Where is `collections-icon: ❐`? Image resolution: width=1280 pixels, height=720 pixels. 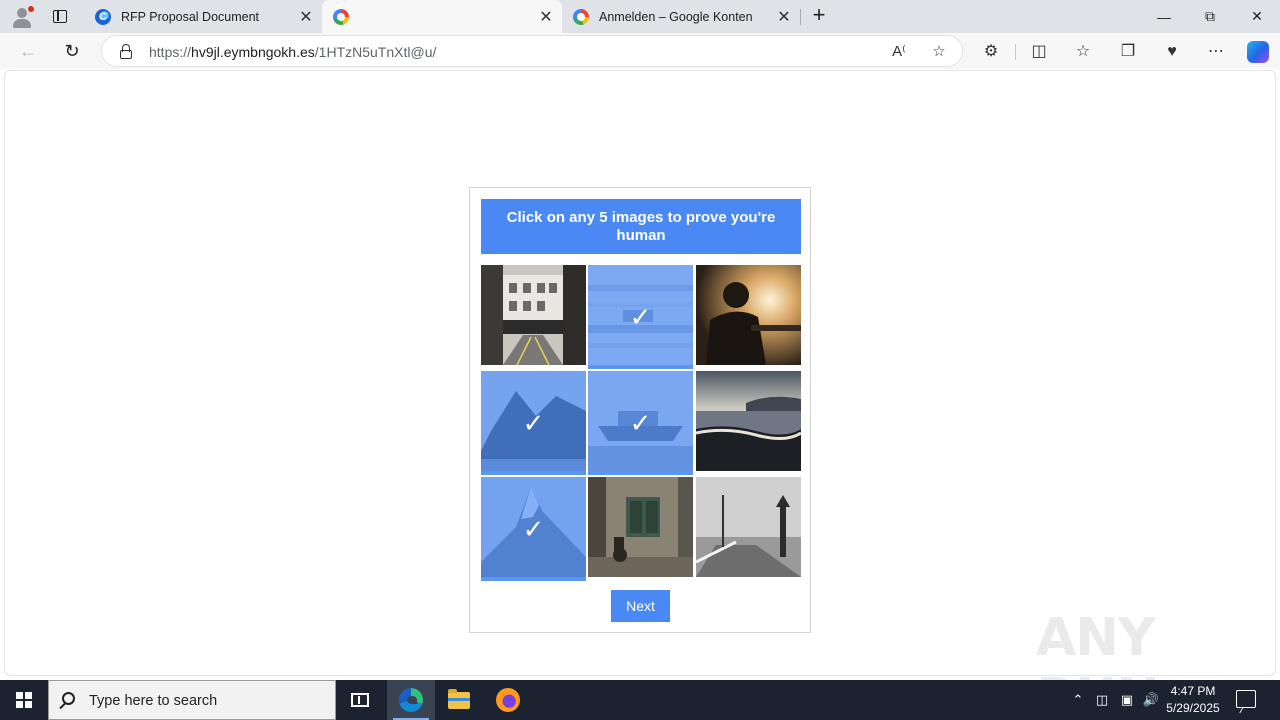
collections-icon: ❐ is located at coordinates (1128, 52).